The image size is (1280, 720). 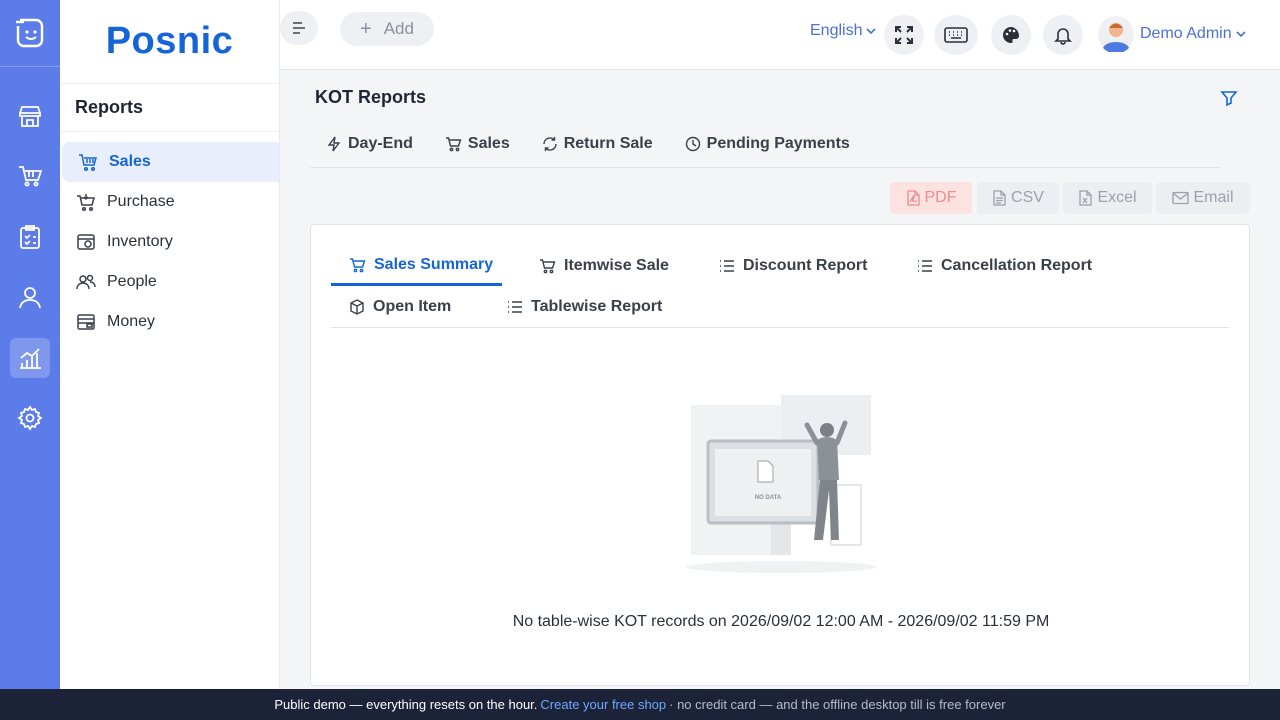 I want to click on tab-label: Cancellation Report, so click(x=1017, y=265).